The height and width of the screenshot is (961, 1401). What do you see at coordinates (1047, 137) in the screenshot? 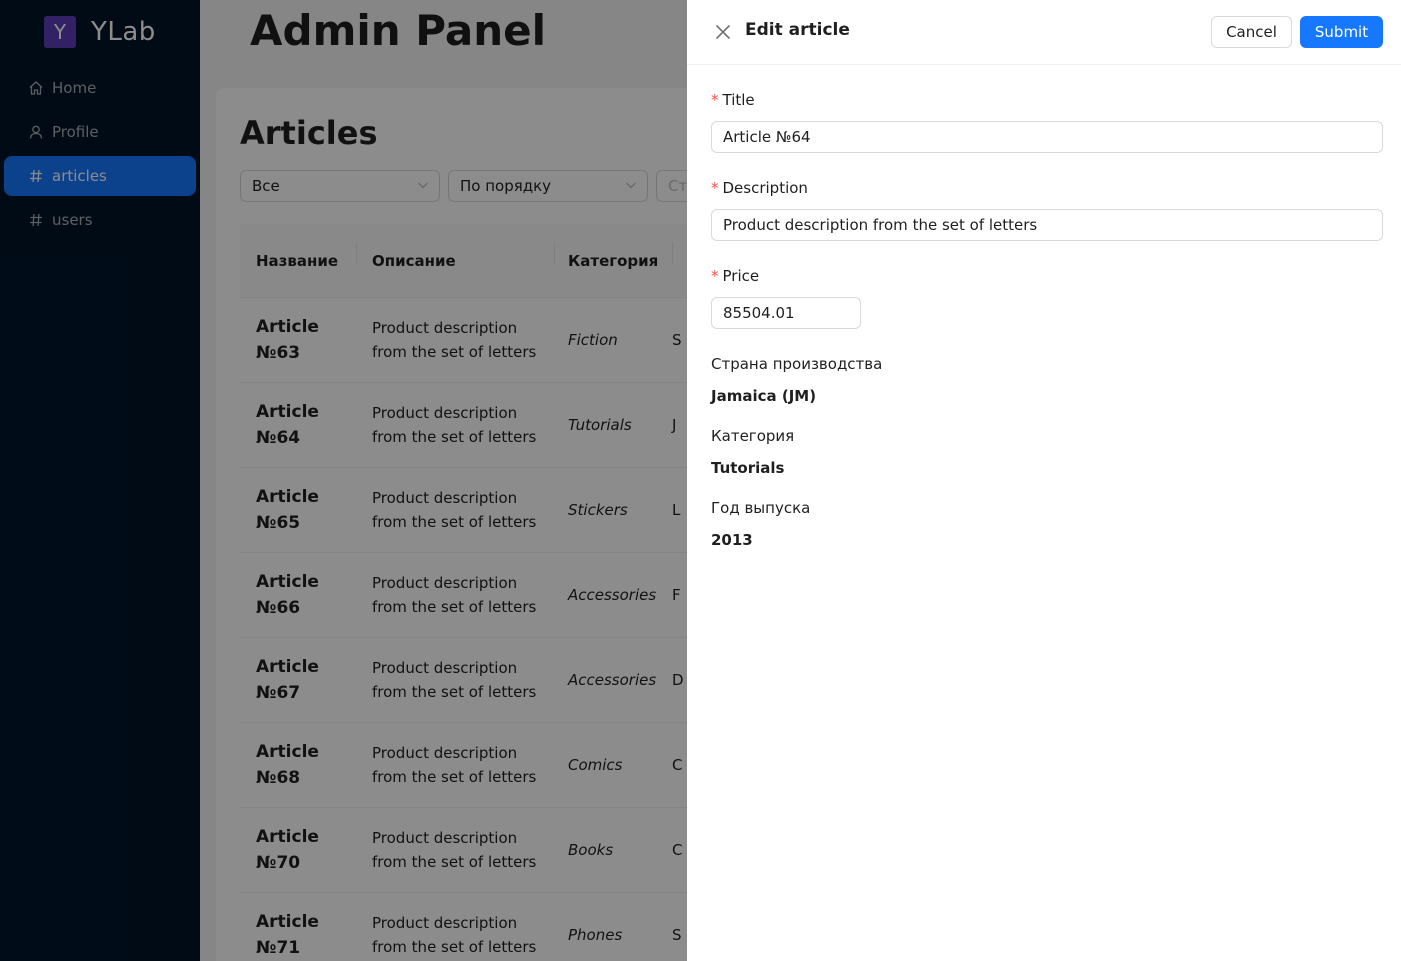
I see `title-input` at bounding box center [1047, 137].